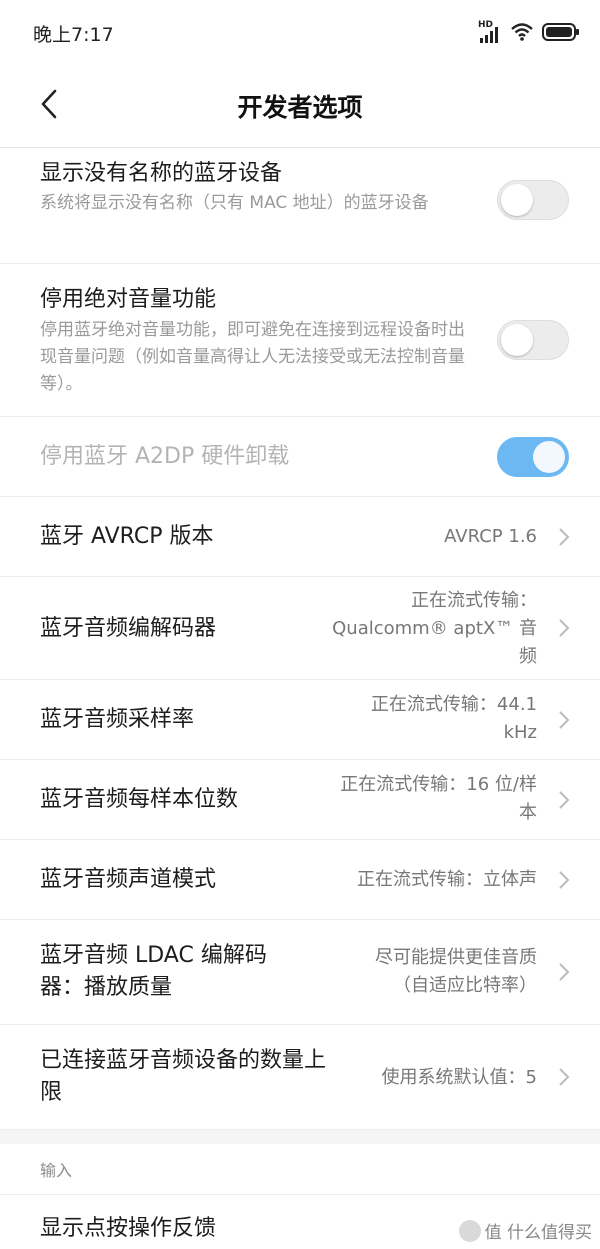  Describe the element at coordinates (128, 879) in the screenshot. I see `setting-title: 蓝牙音频声道模式` at that location.